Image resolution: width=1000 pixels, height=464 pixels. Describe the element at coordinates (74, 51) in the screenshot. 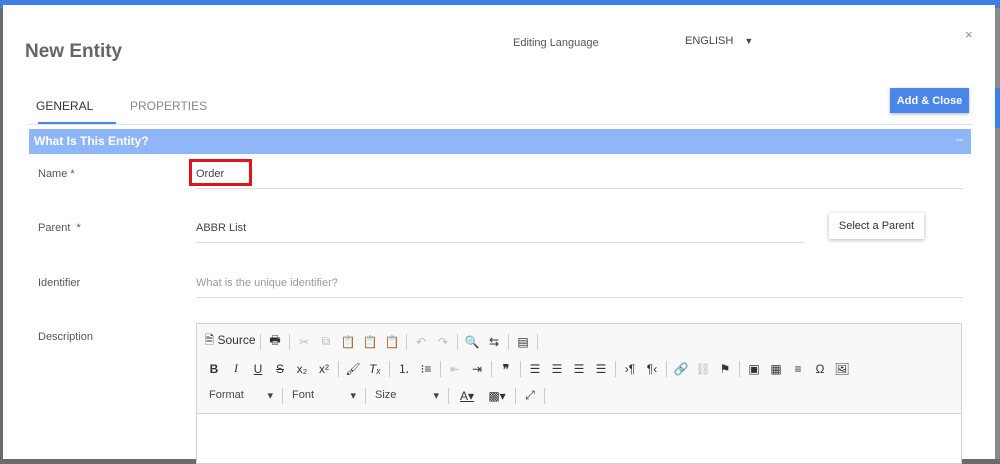

I see `modal-title: New Entity` at that location.